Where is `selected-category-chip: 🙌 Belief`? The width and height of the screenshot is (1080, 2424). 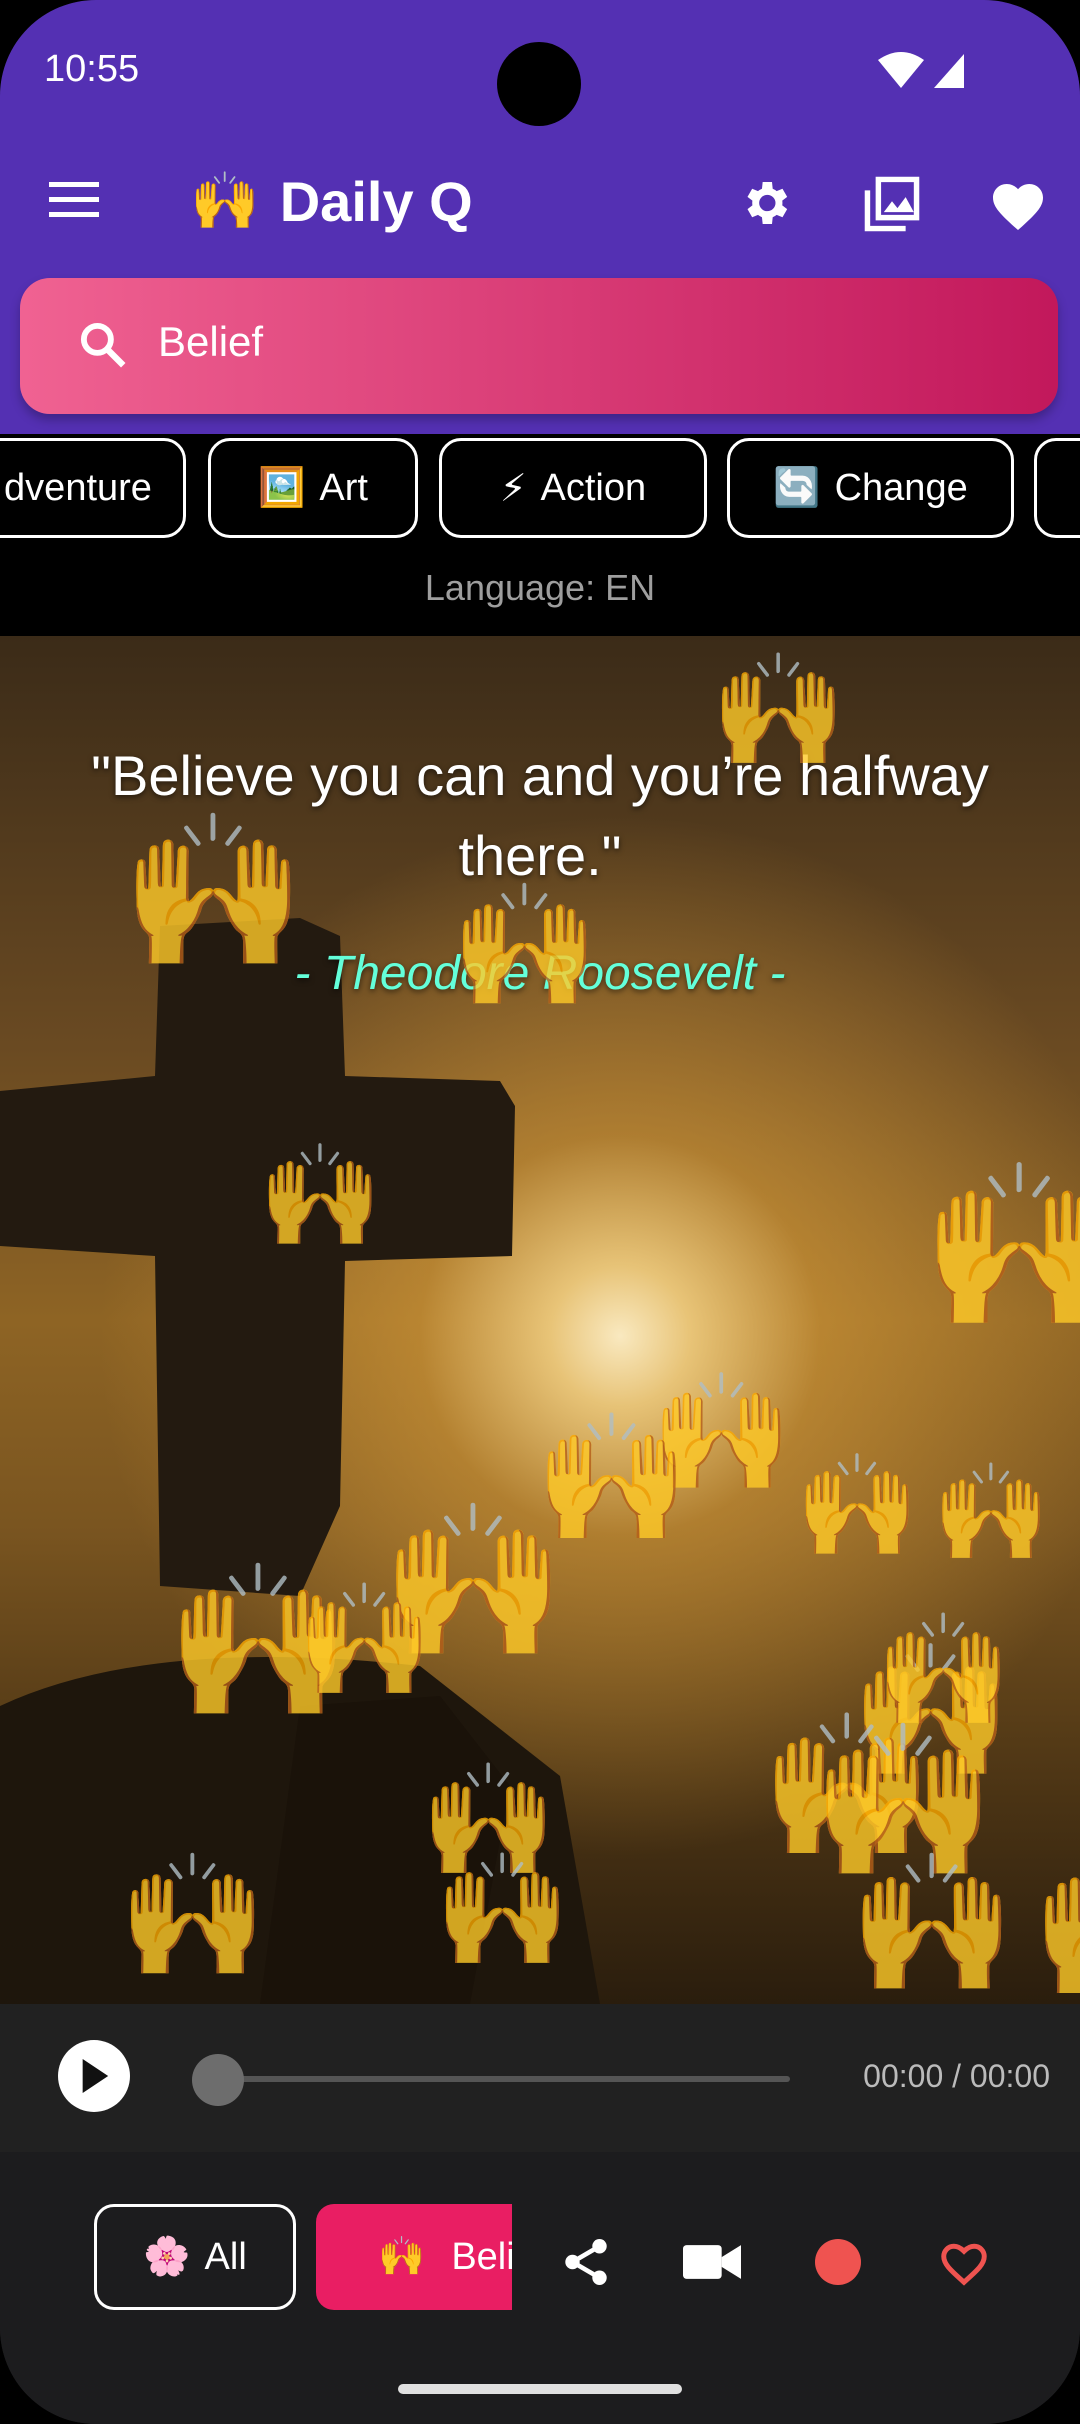 selected-category-chip: 🙌 Belief is located at coordinates (414, 2257).